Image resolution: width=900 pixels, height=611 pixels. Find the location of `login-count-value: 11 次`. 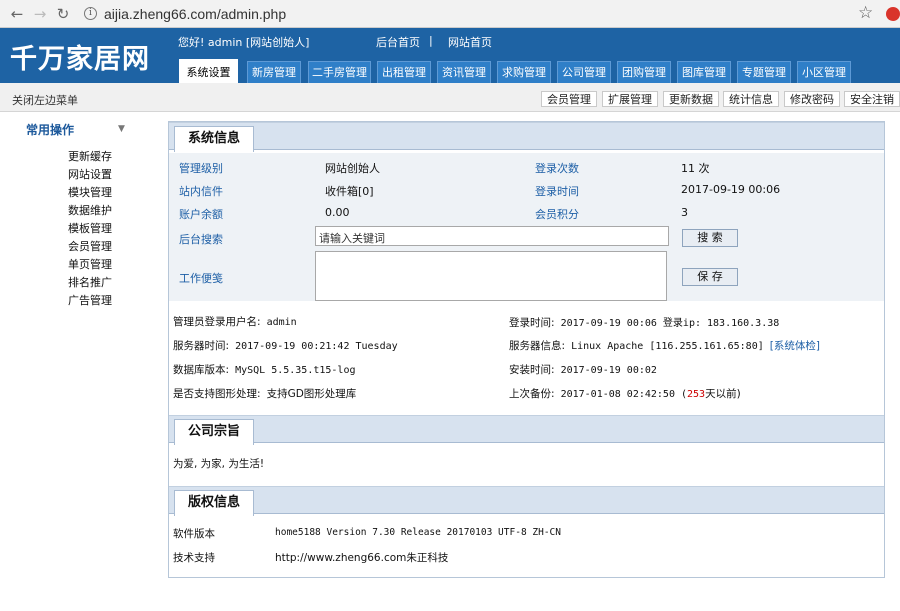

login-count-value: 11 次 is located at coordinates (695, 168).